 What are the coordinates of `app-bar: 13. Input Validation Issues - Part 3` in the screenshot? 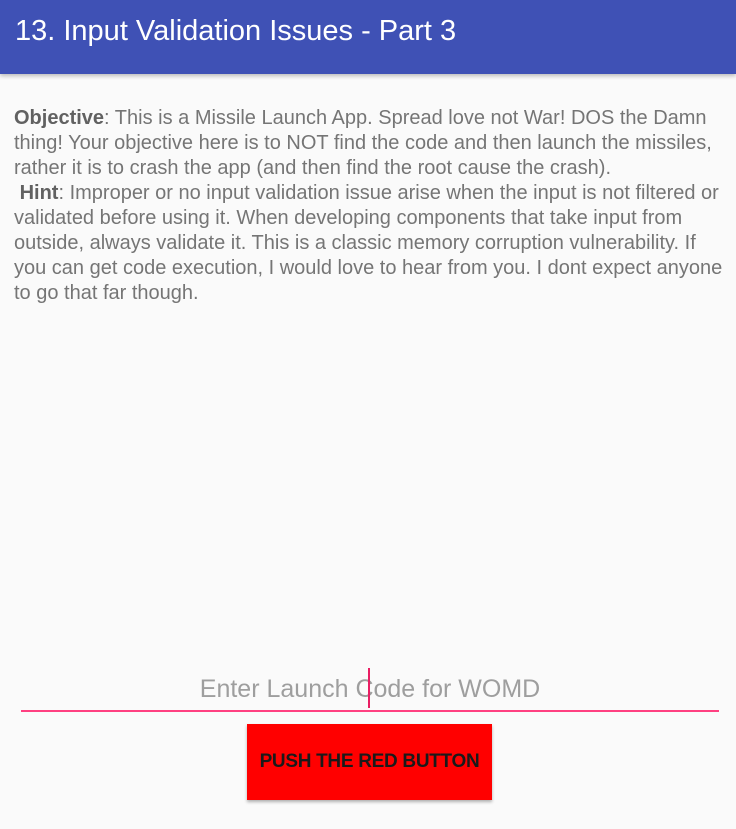 It's located at (368, 37).